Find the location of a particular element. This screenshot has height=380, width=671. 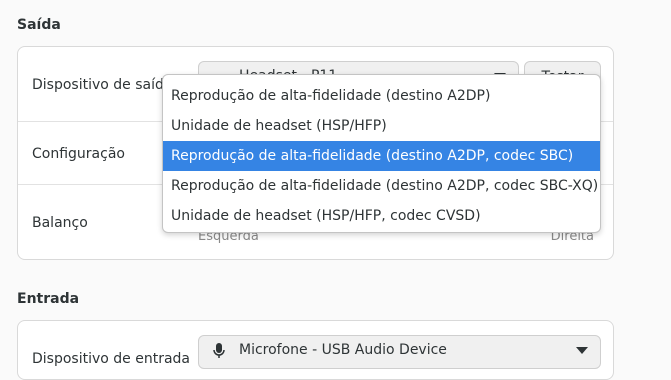

output-device-label: Dispositivo de saída is located at coordinates (102, 85).